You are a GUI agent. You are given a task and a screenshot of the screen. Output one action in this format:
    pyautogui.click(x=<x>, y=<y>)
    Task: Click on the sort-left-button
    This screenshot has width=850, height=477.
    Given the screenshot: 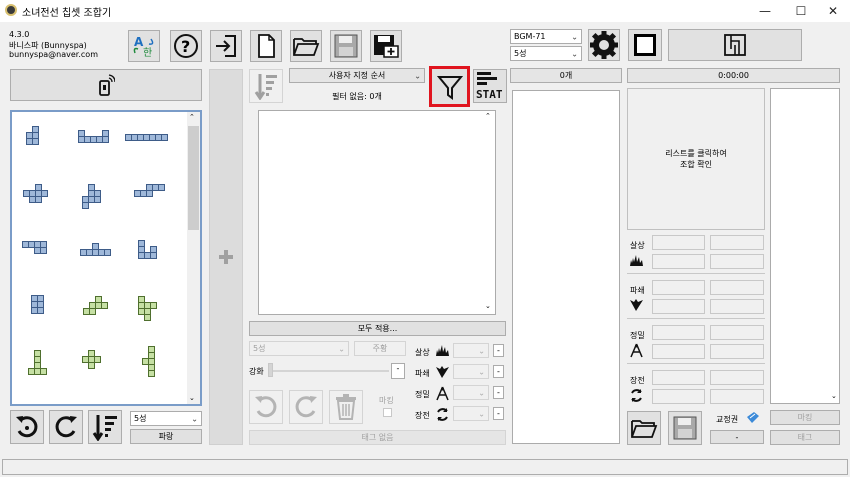 What is the action you would take?
    pyautogui.click(x=105, y=427)
    